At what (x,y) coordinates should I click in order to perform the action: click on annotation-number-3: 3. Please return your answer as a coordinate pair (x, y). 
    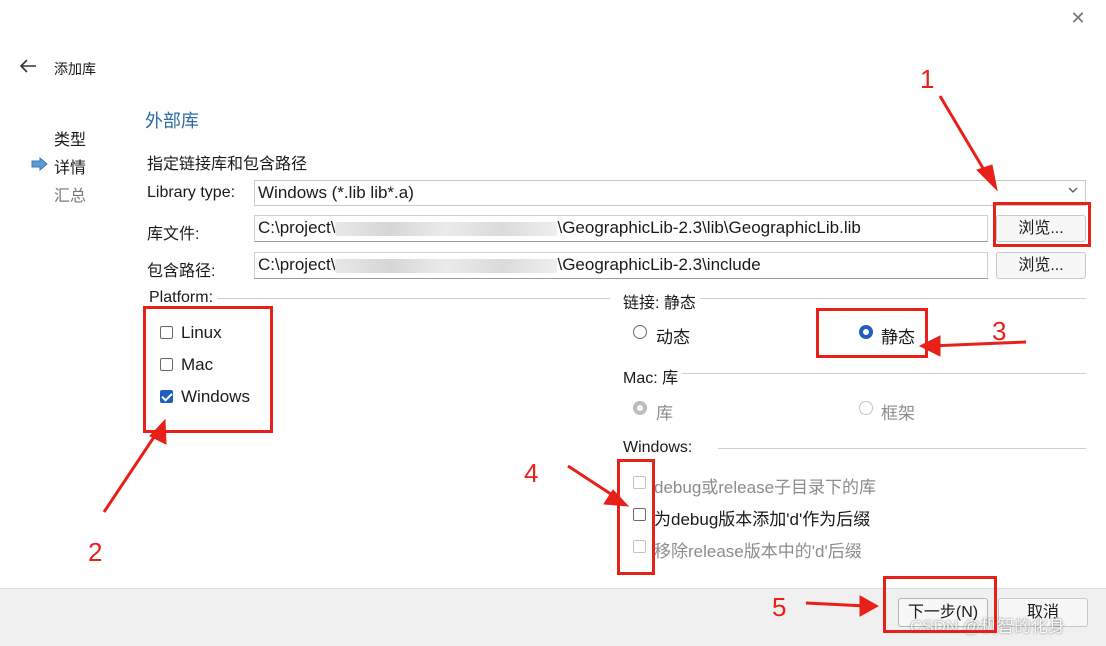
    Looking at the image, I should click on (999, 331).